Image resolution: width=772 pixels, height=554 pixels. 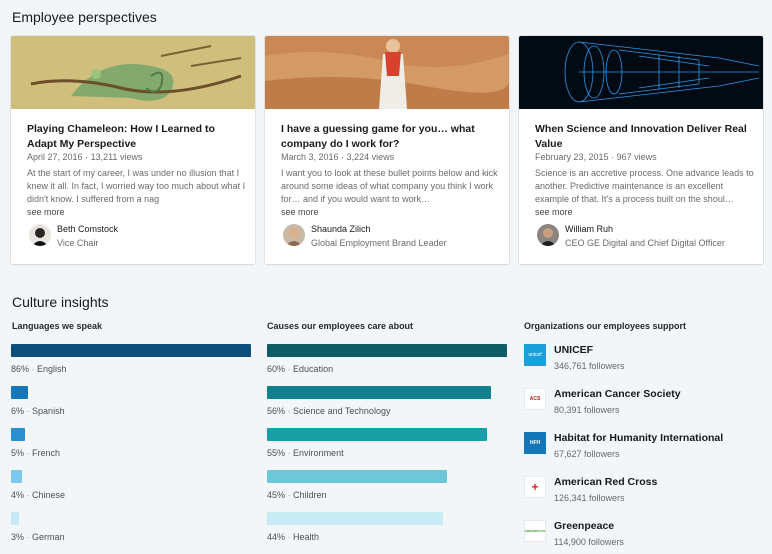 What do you see at coordinates (636, 157) in the screenshot?
I see `article-views: 967 views` at bounding box center [636, 157].